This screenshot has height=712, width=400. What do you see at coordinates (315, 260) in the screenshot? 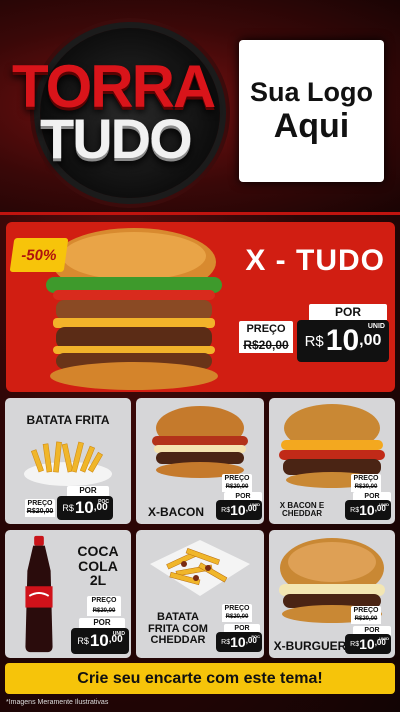
I see `hero-product-name: X - TUDO` at bounding box center [315, 260].